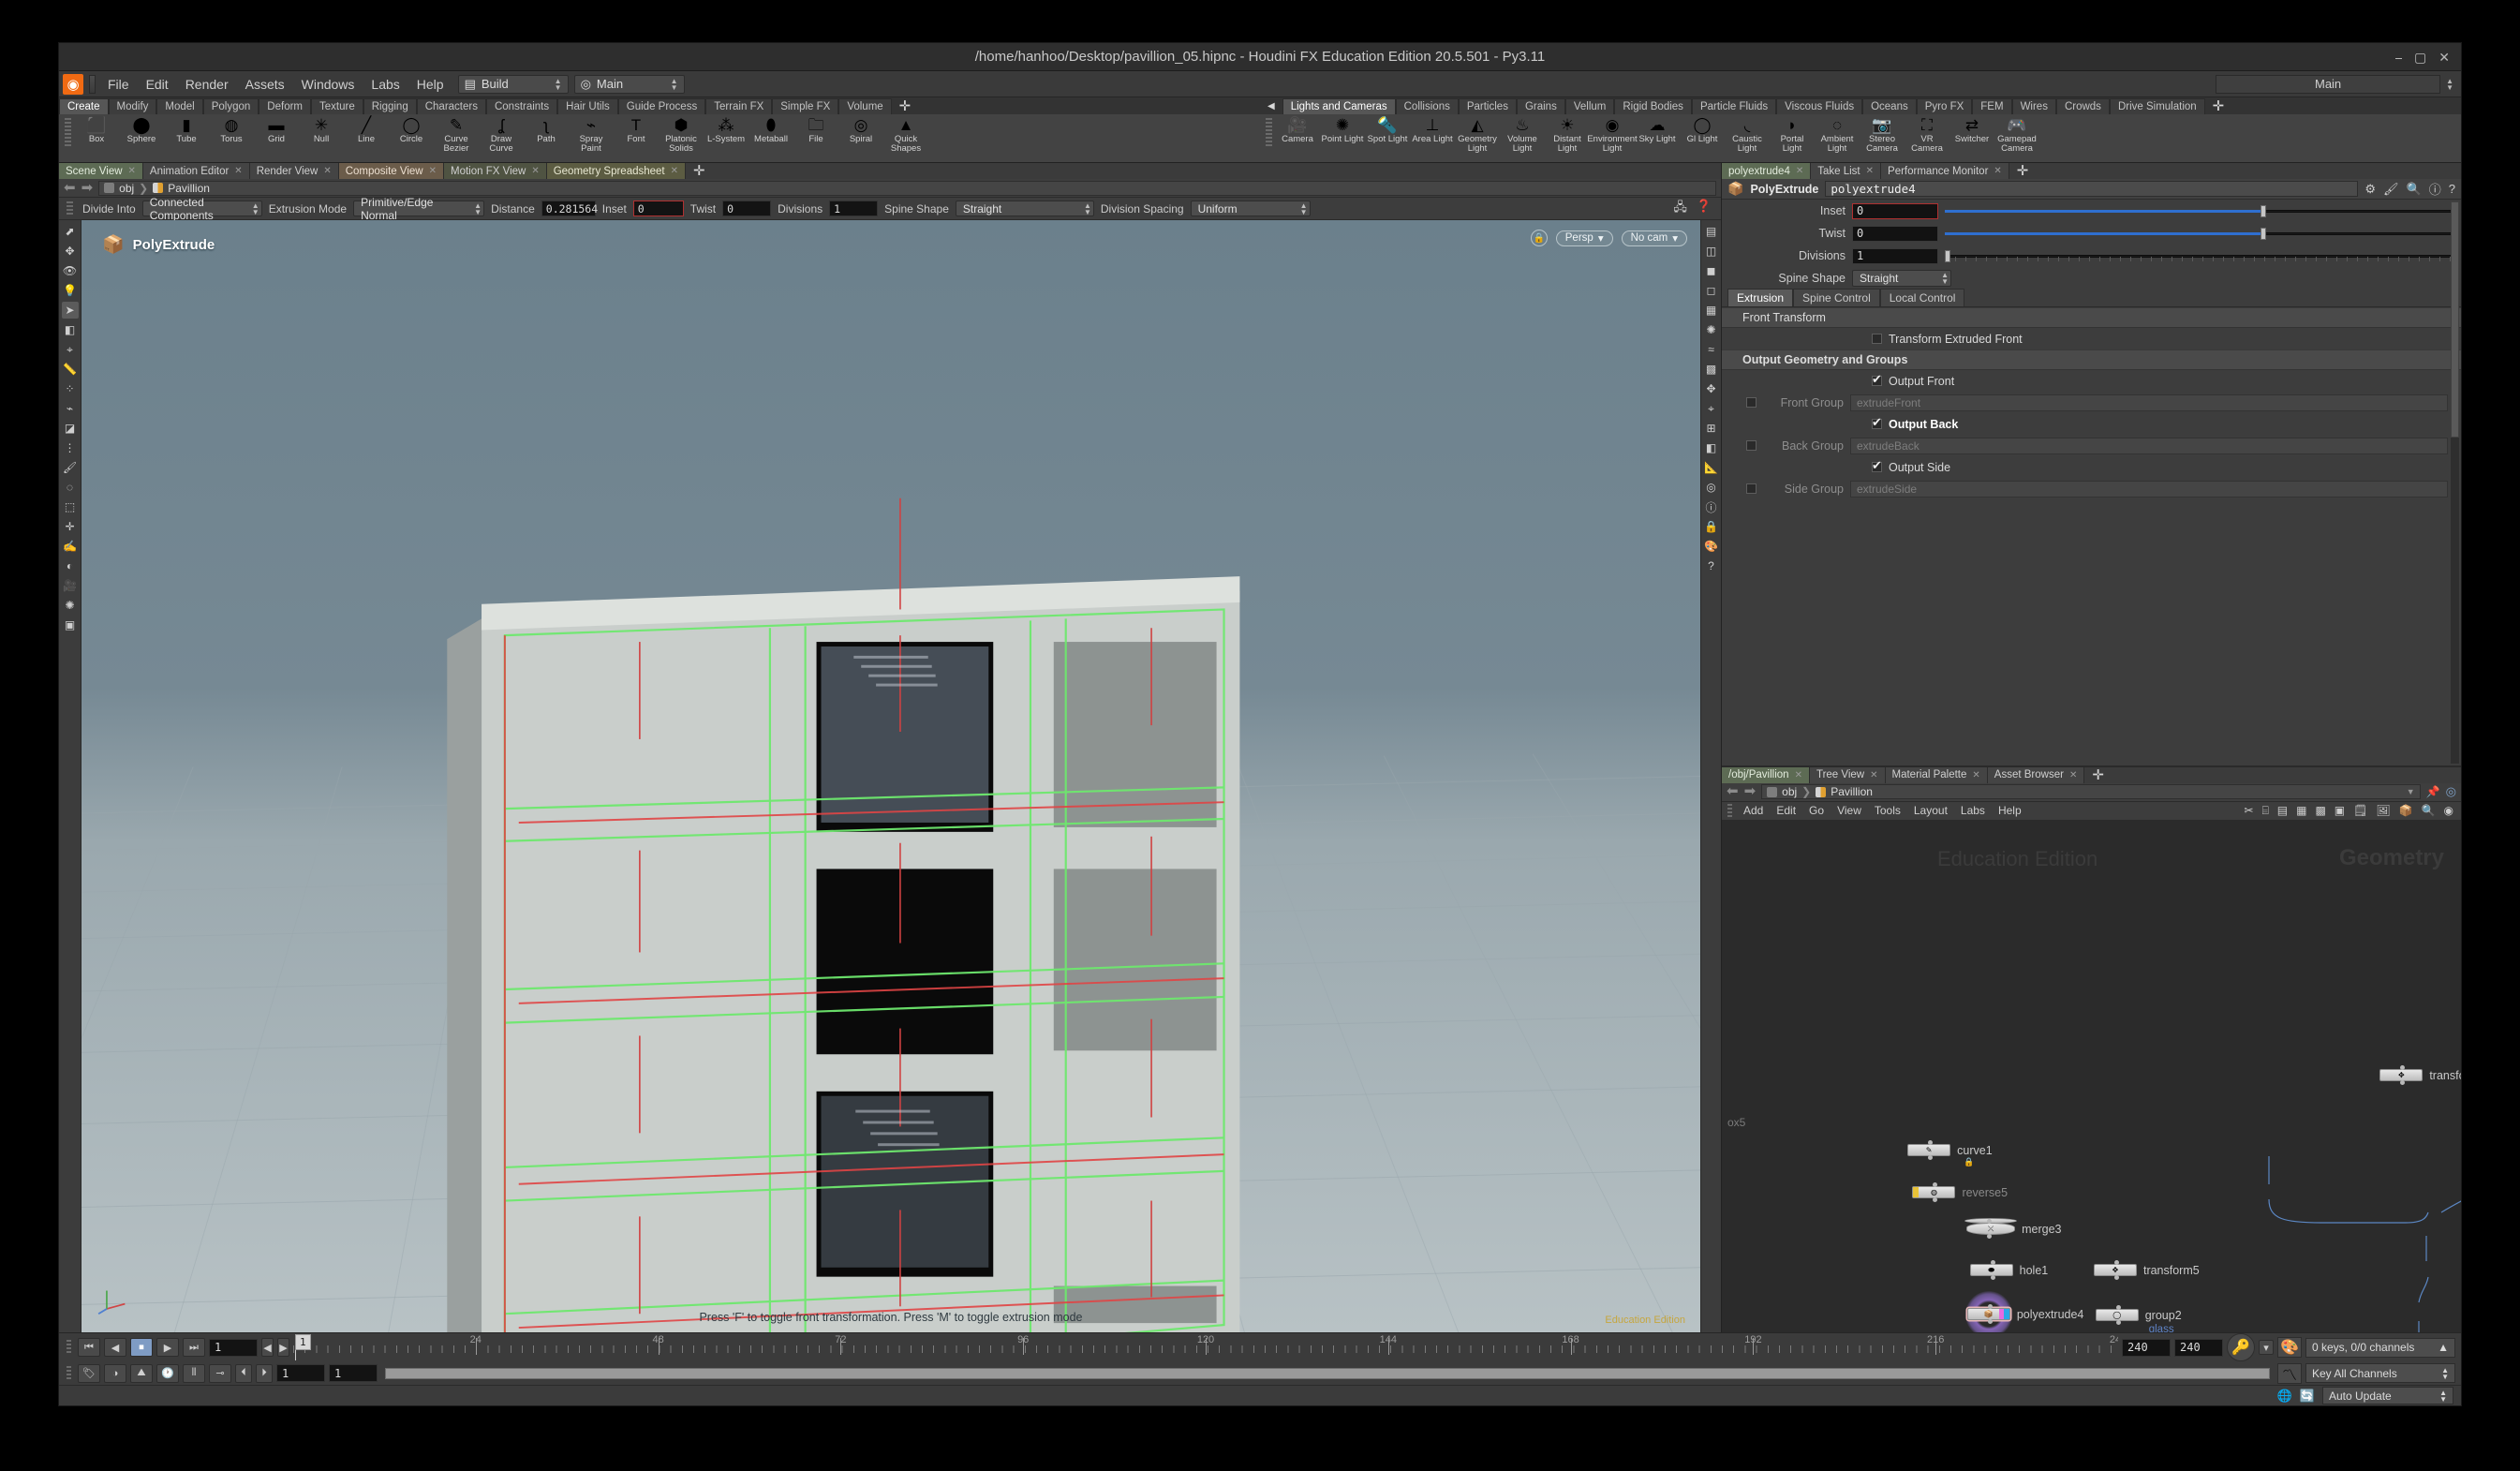  What do you see at coordinates (2241, 1347) in the screenshot?
I see `key-icon: 🔑` at bounding box center [2241, 1347].